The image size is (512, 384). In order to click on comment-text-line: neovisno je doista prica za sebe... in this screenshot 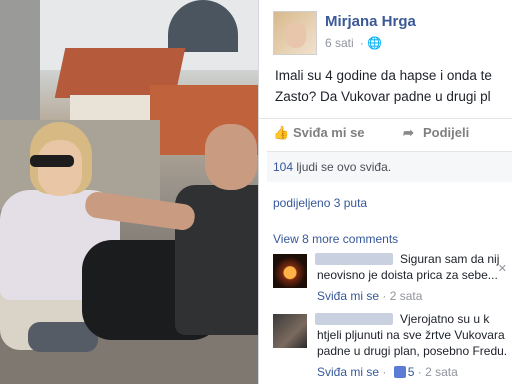, I will do `click(407, 275)`.